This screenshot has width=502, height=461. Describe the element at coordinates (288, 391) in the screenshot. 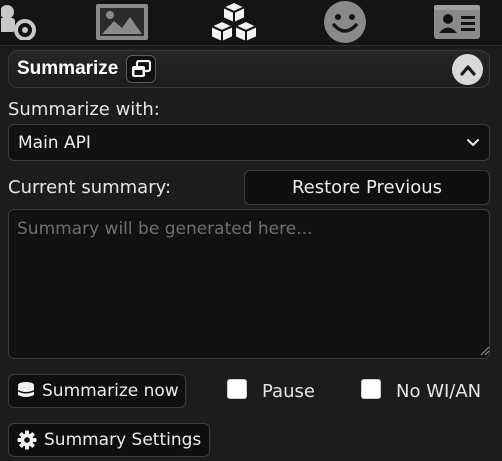

I see `pause-label: Pause` at that location.